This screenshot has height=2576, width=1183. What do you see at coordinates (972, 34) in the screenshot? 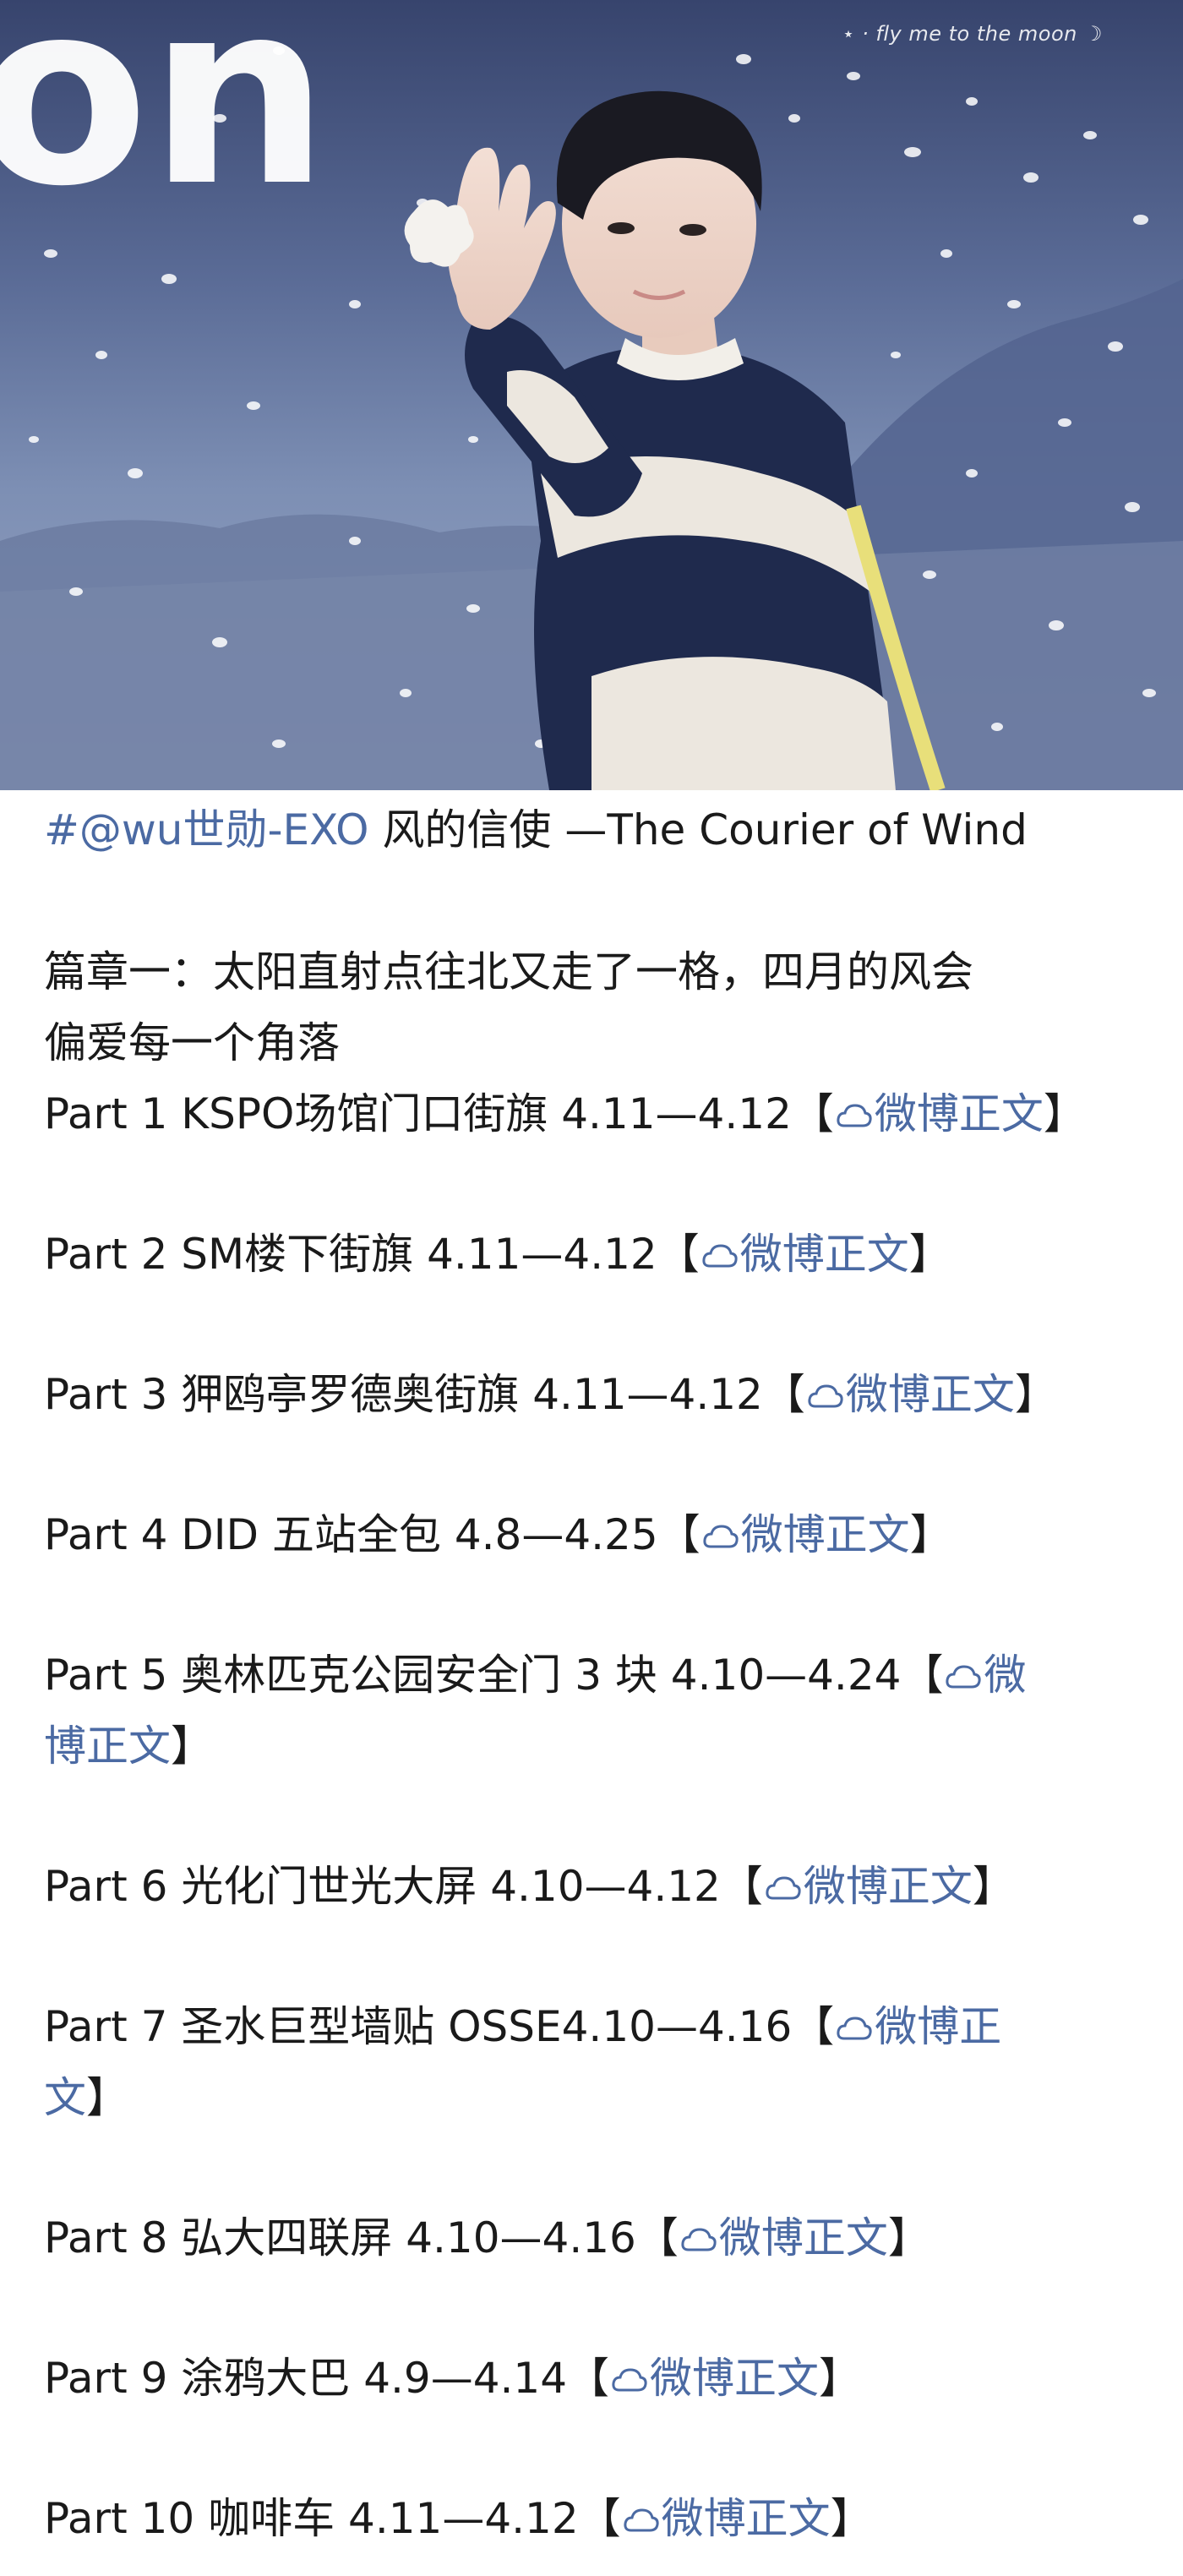
I see `watermark-text: ⋆ · fly me to the moon ☽` at bounding box center [972, 34].